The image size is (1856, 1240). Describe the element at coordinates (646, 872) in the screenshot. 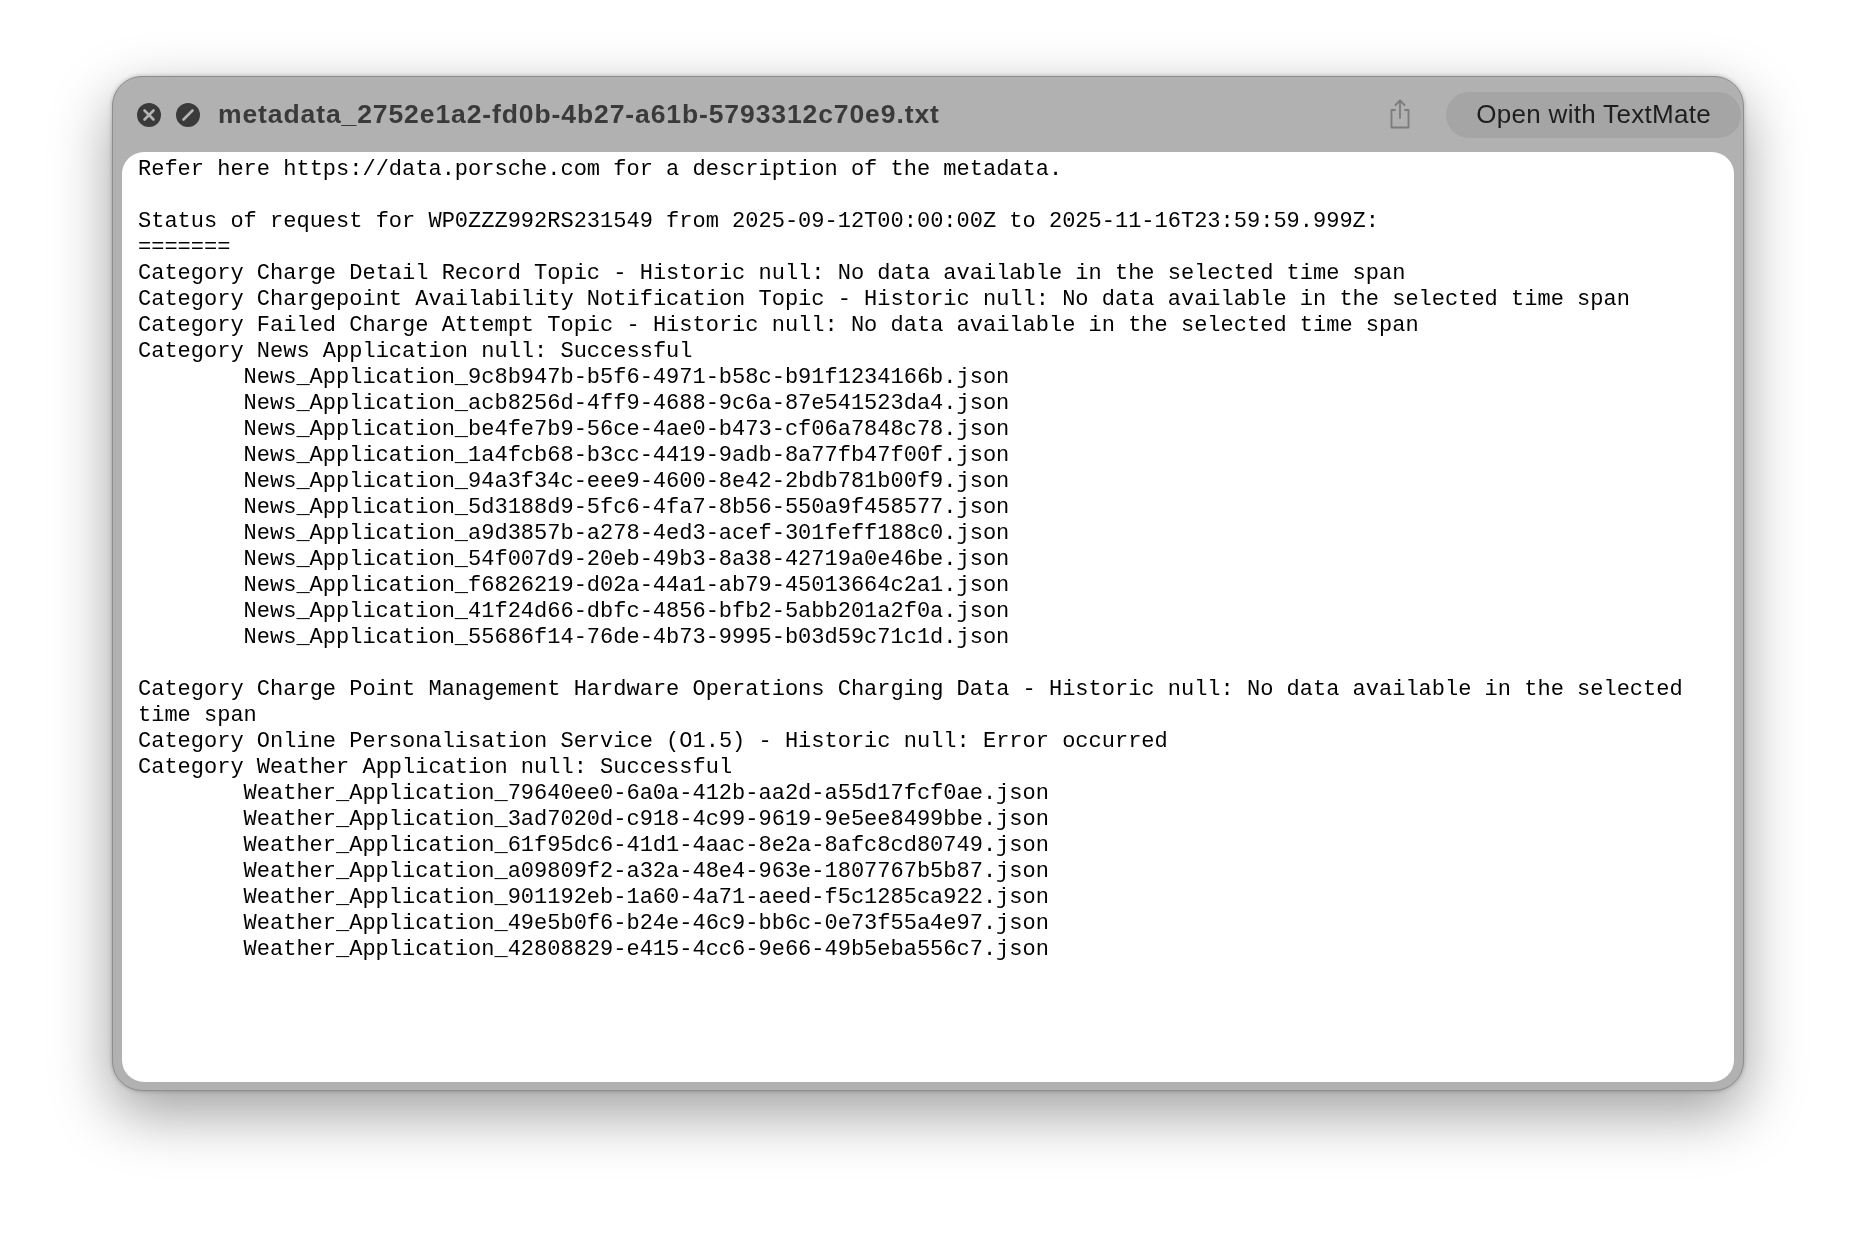

I see `file-name: Weather_Application_a09809f2-a32a-48e4-963e-1807767b5b87.json` at that location.